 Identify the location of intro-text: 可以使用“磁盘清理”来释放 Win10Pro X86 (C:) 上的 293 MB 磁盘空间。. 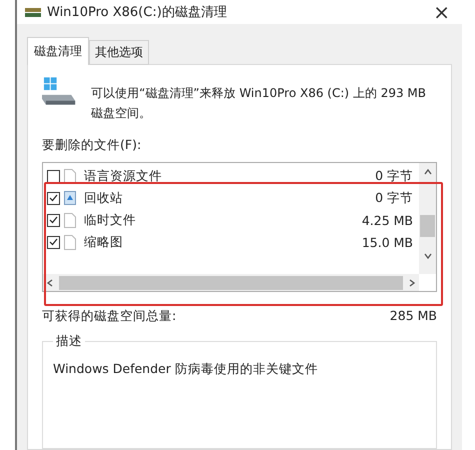
(259, 103).